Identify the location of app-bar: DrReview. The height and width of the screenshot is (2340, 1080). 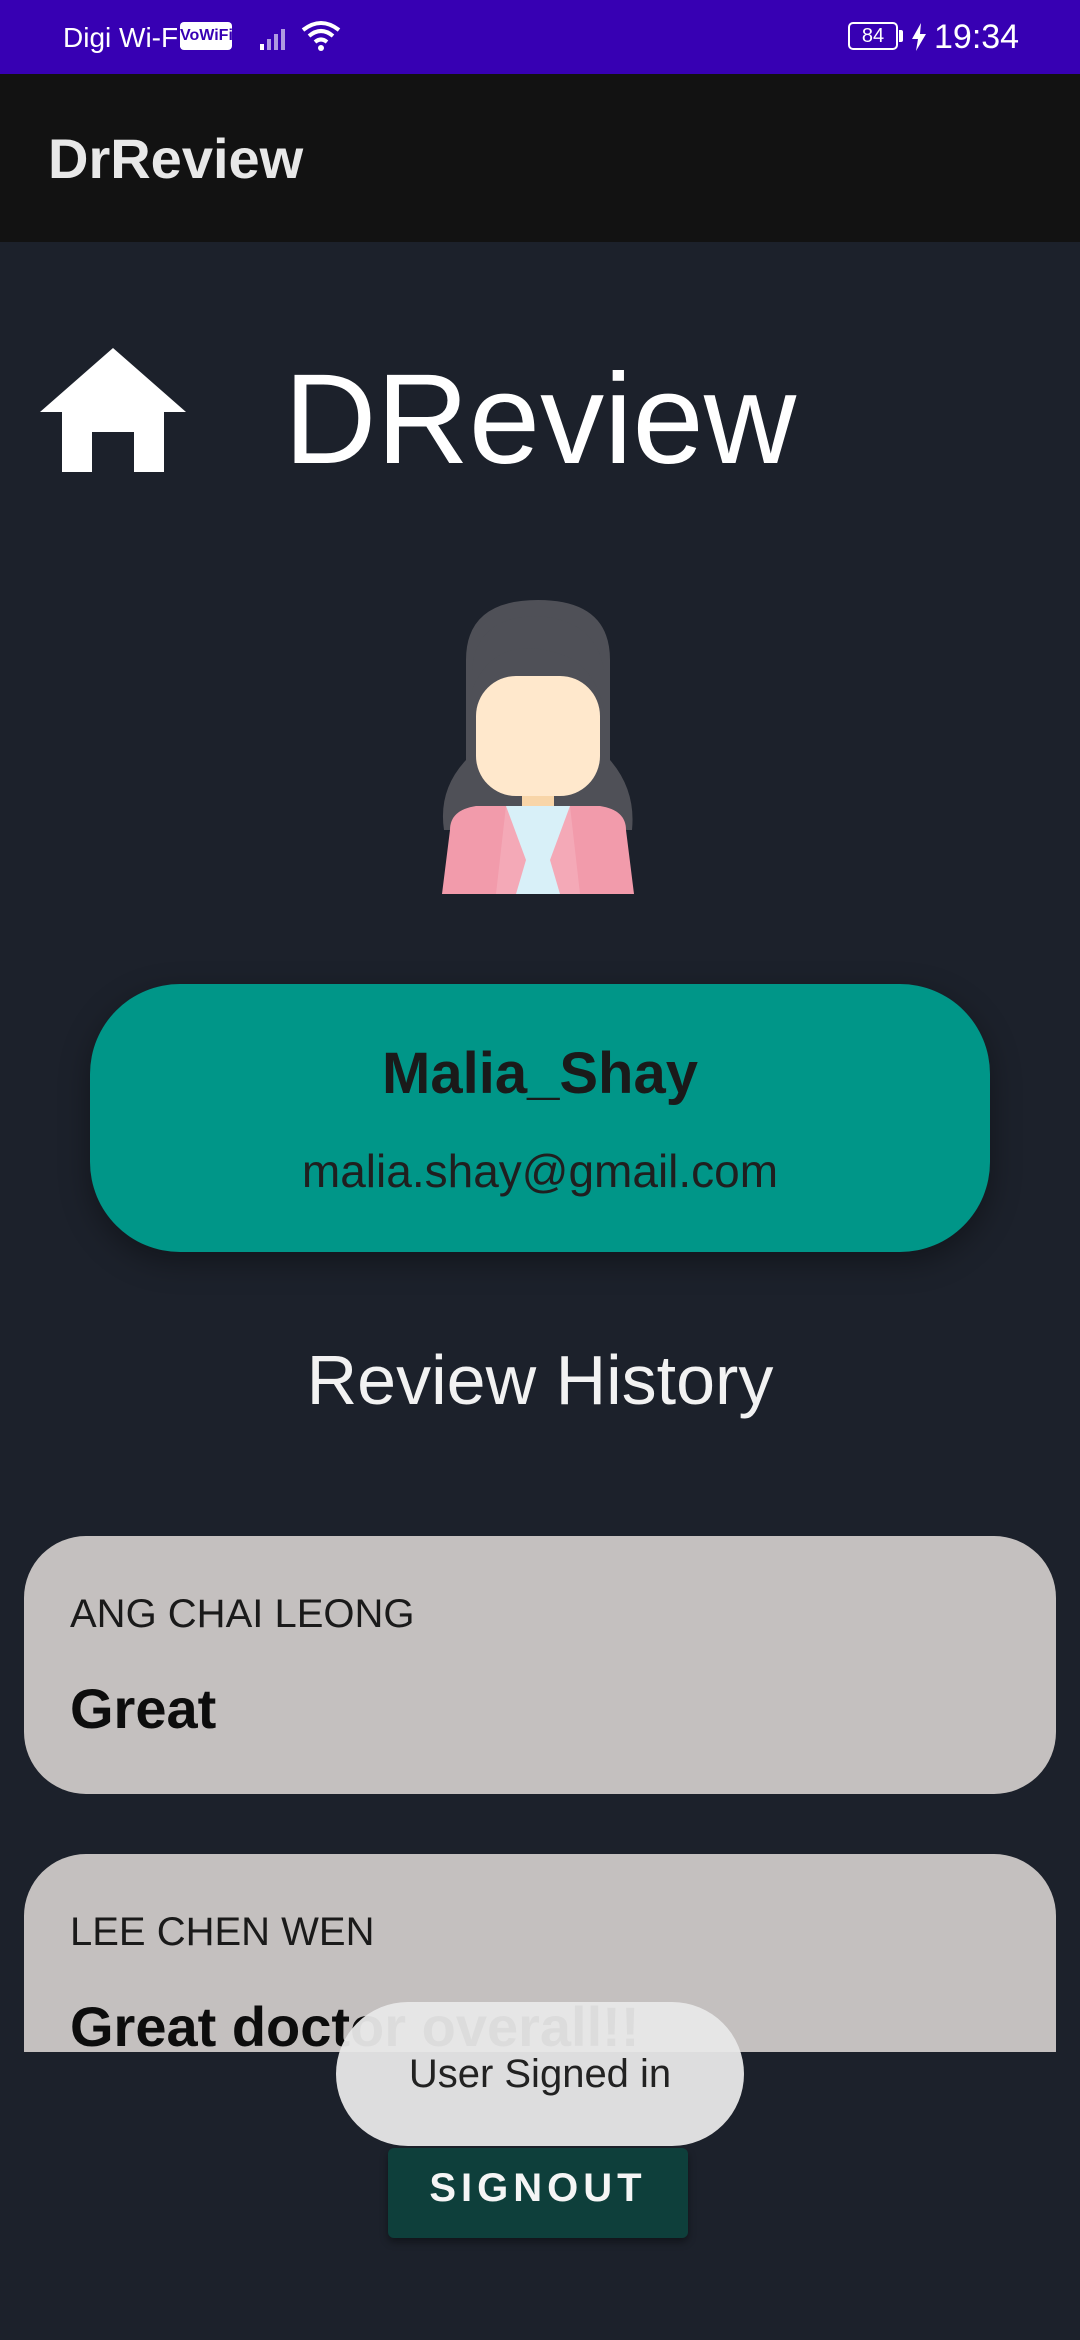
(540, 158).